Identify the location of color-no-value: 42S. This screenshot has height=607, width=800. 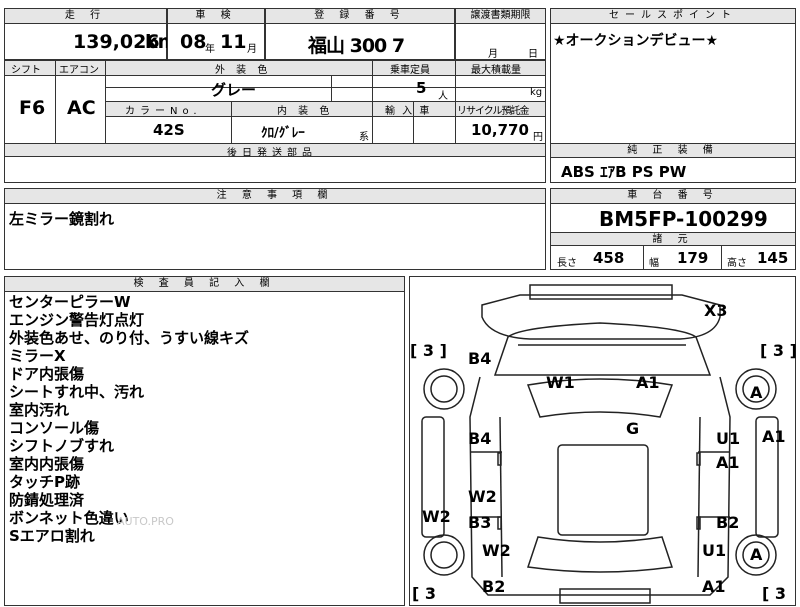
(169, 130).